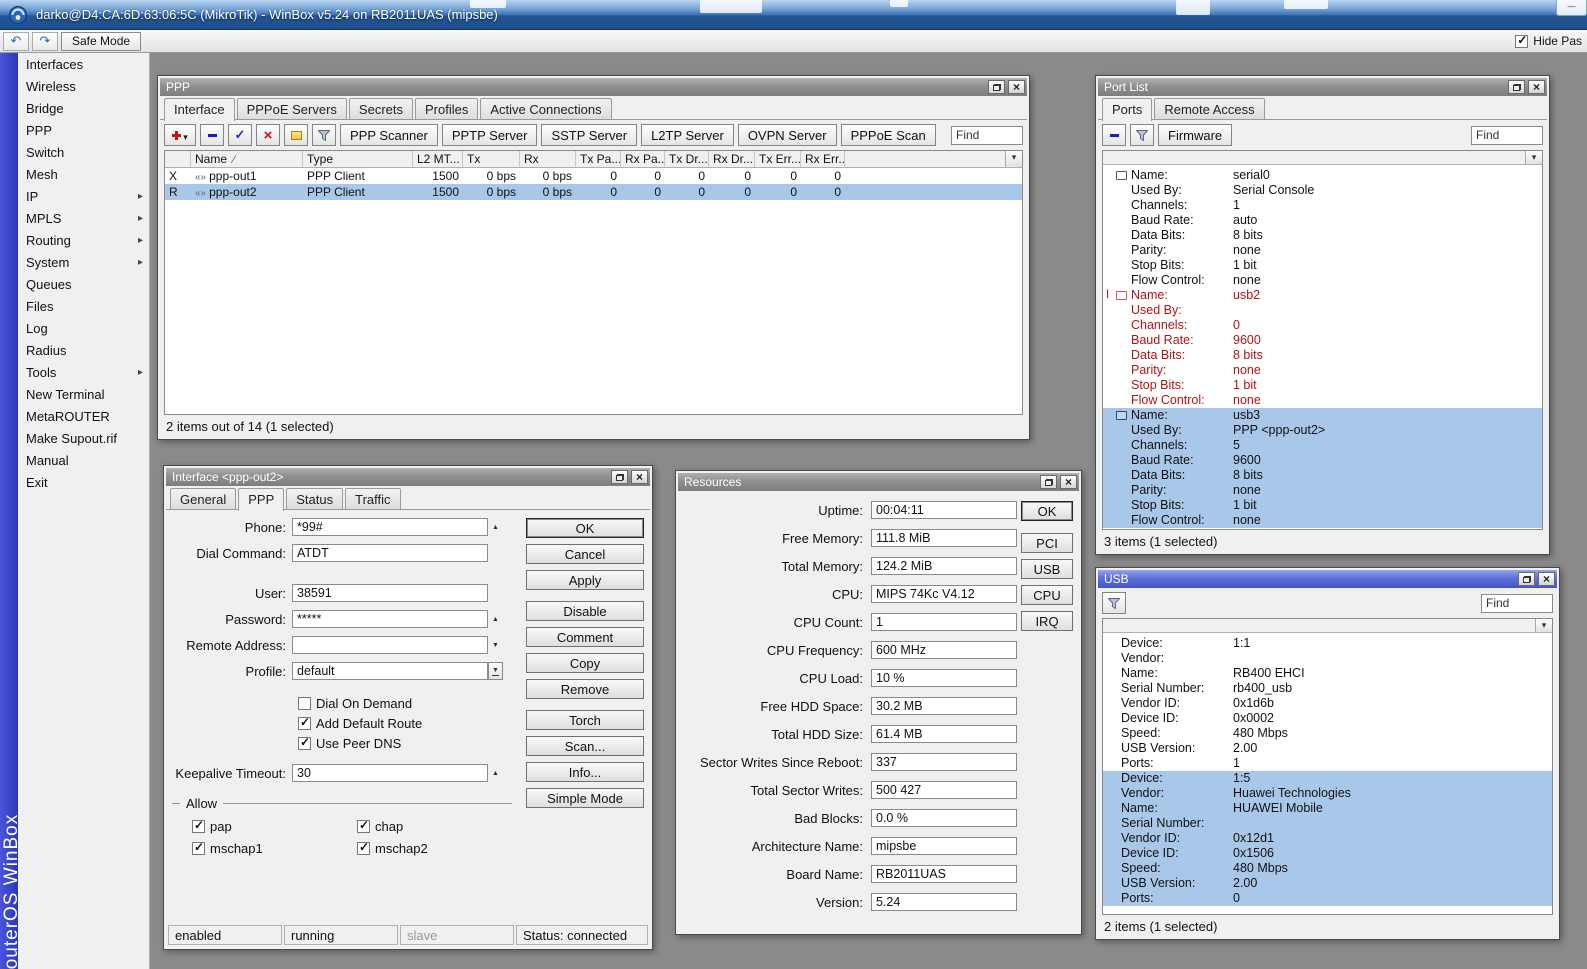  What do you see at coordinates (83, 460) in the screenshot?
I see `sidebar-item-manual: Manual` at bounding box center [83, 460].